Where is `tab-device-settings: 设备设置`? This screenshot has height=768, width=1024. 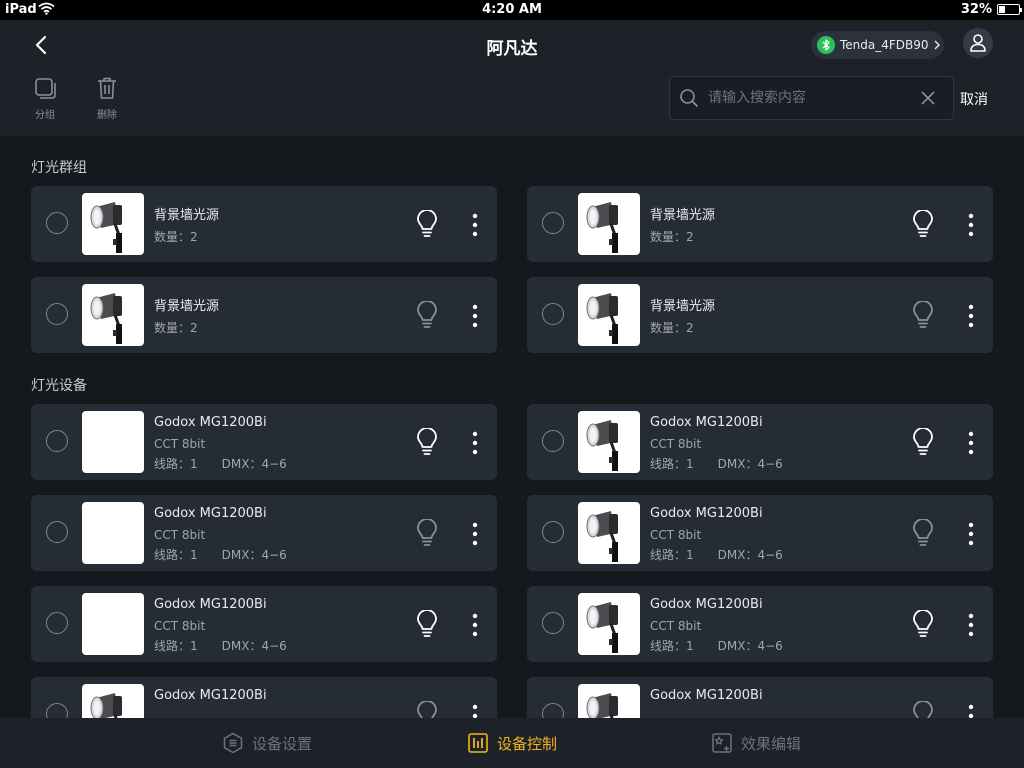 tab-device-settings: 设备设置 is located at coordinates (267, 743).